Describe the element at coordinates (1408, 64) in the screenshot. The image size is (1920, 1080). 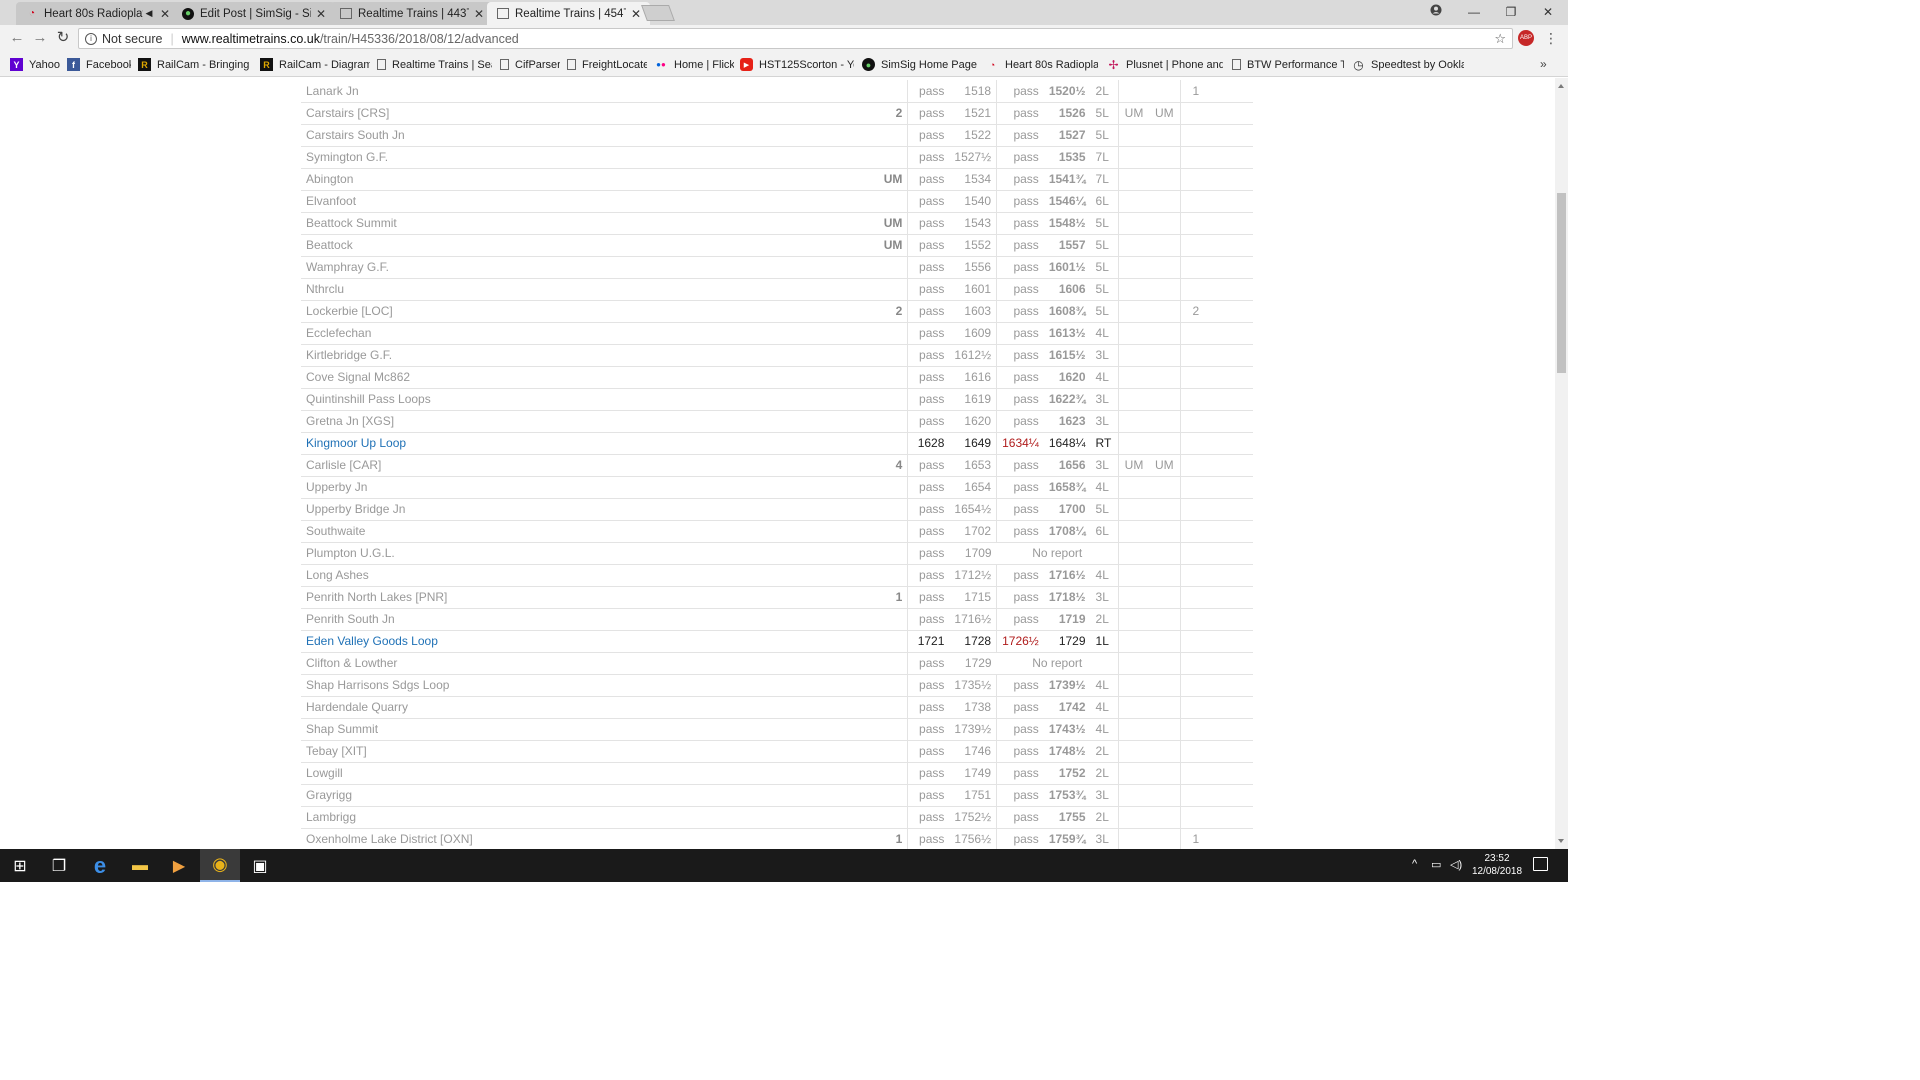
I see `bookmark-item: ◷ Speedtest by Ookla -` at that location.